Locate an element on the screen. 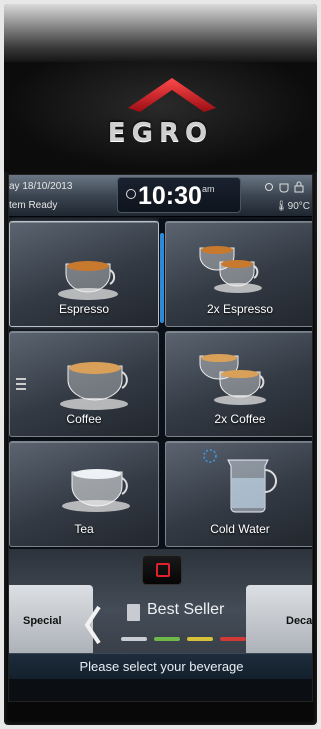  category-button-left: Special is located at coordinates (51, 623).